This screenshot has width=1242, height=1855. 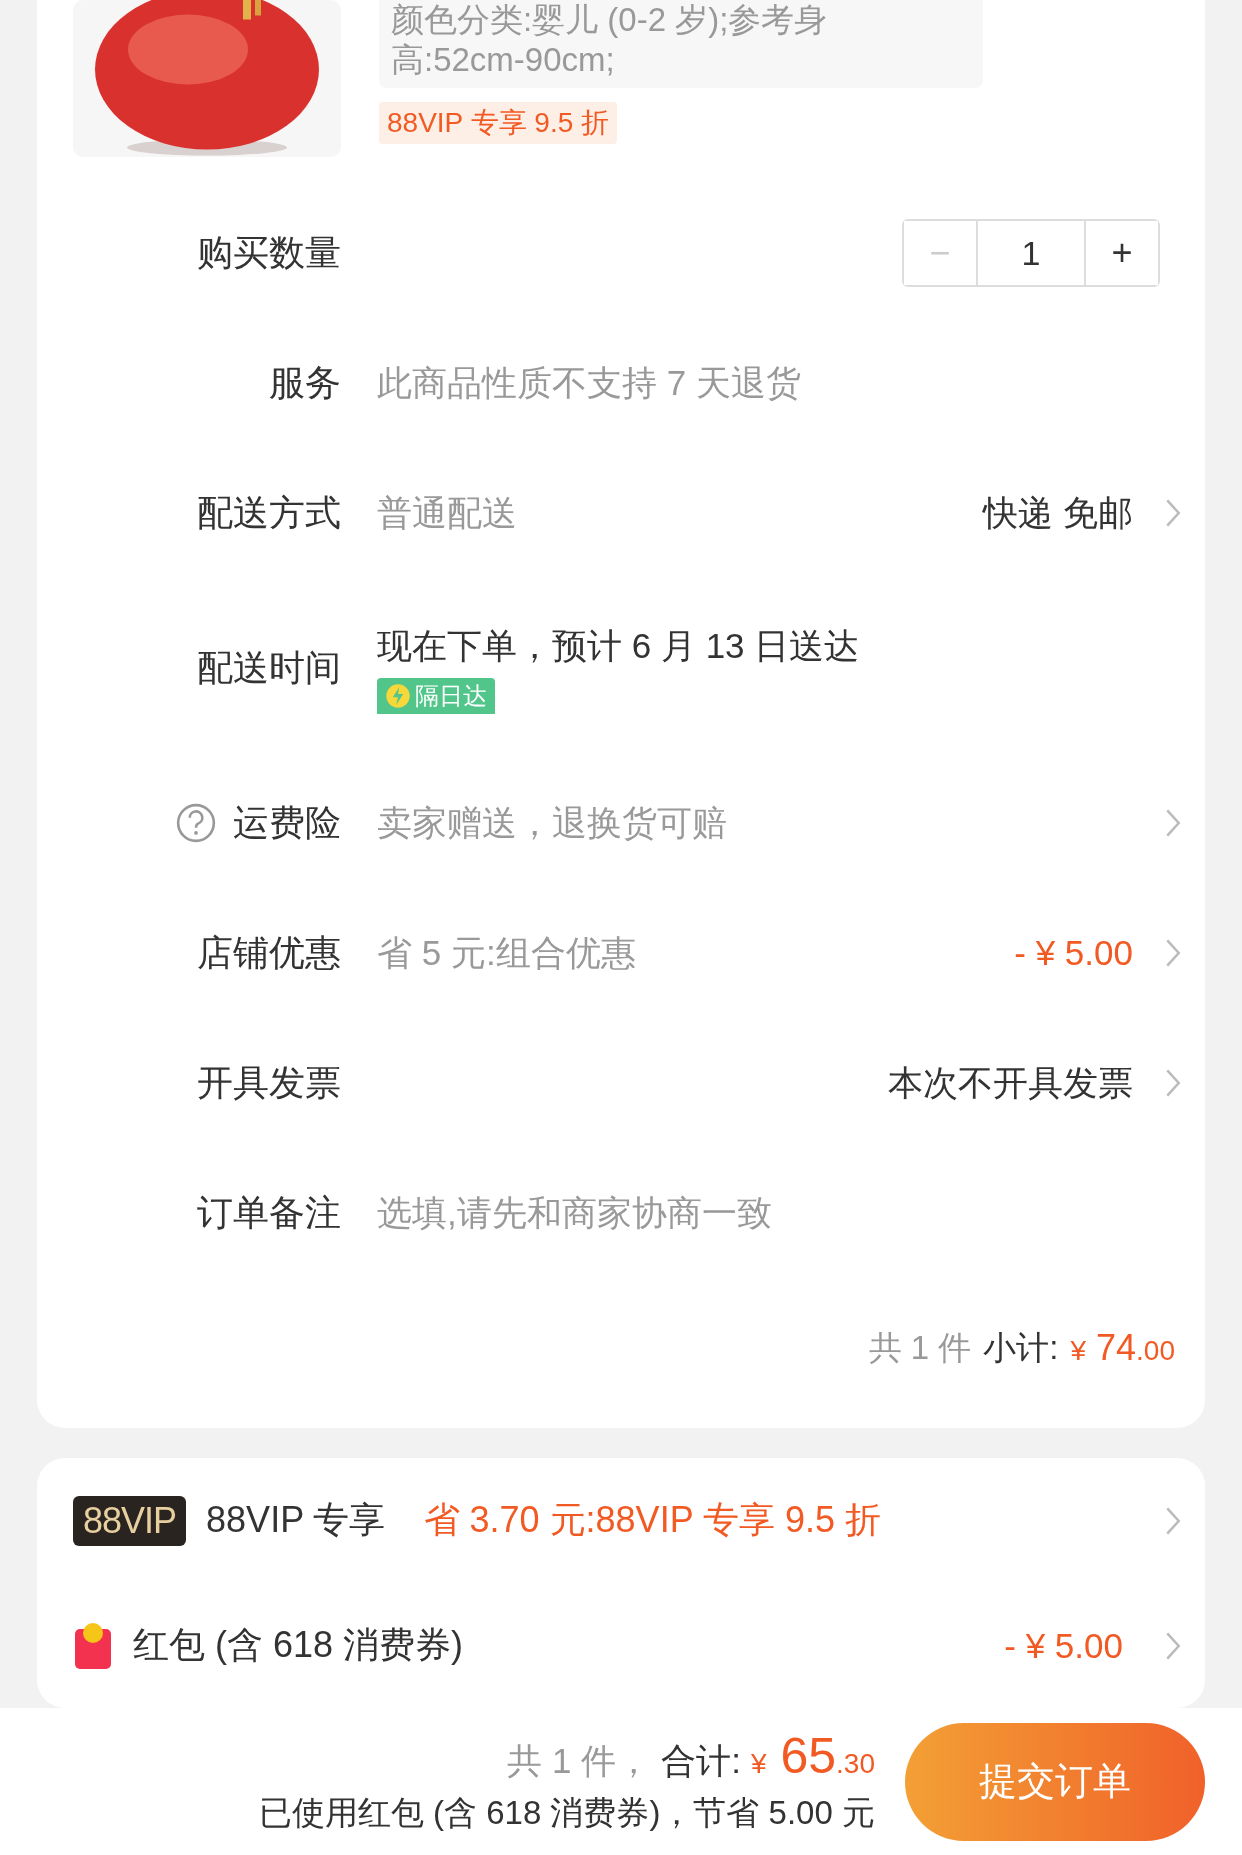 What do you see at coordinates (287, 822) in the screenshot?
I see `row-label: 运费险` at bounding box center [287, 822].